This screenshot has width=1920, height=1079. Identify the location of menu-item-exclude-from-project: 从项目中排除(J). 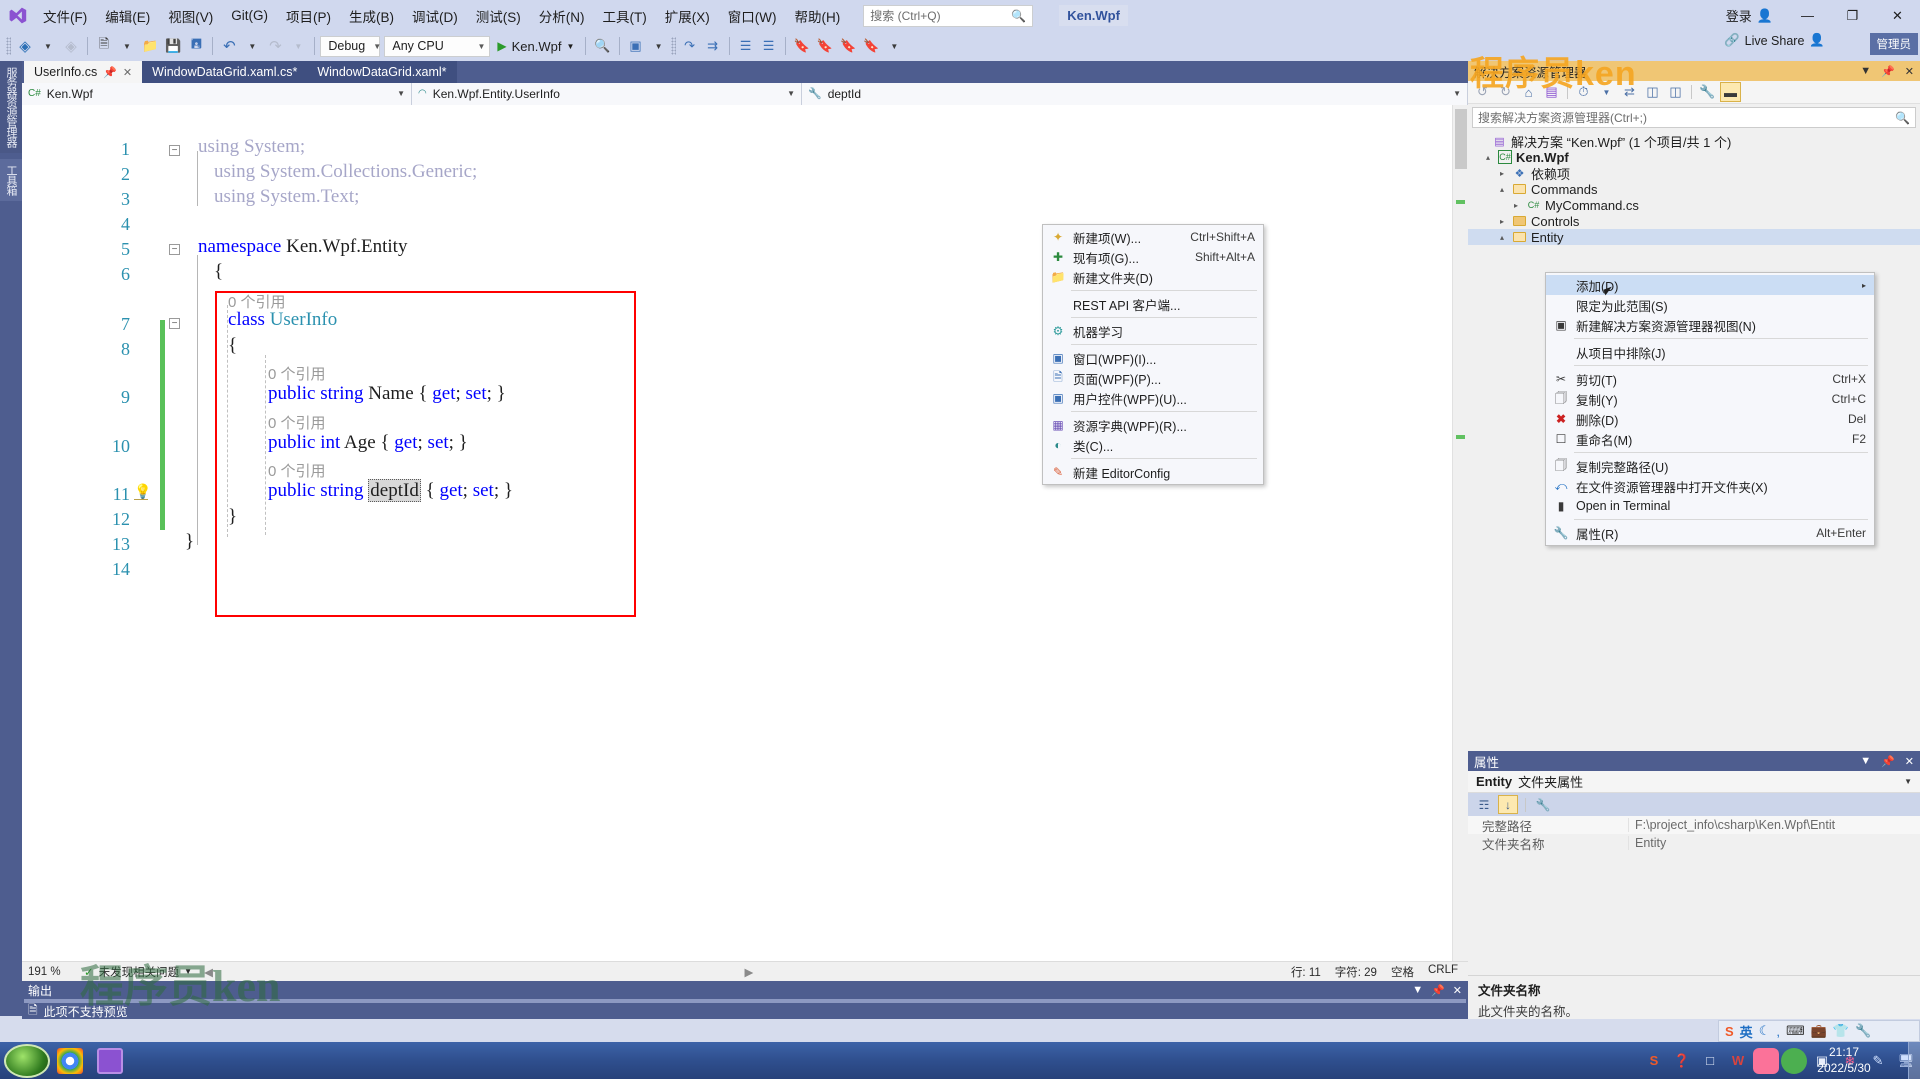
(1710, 352).